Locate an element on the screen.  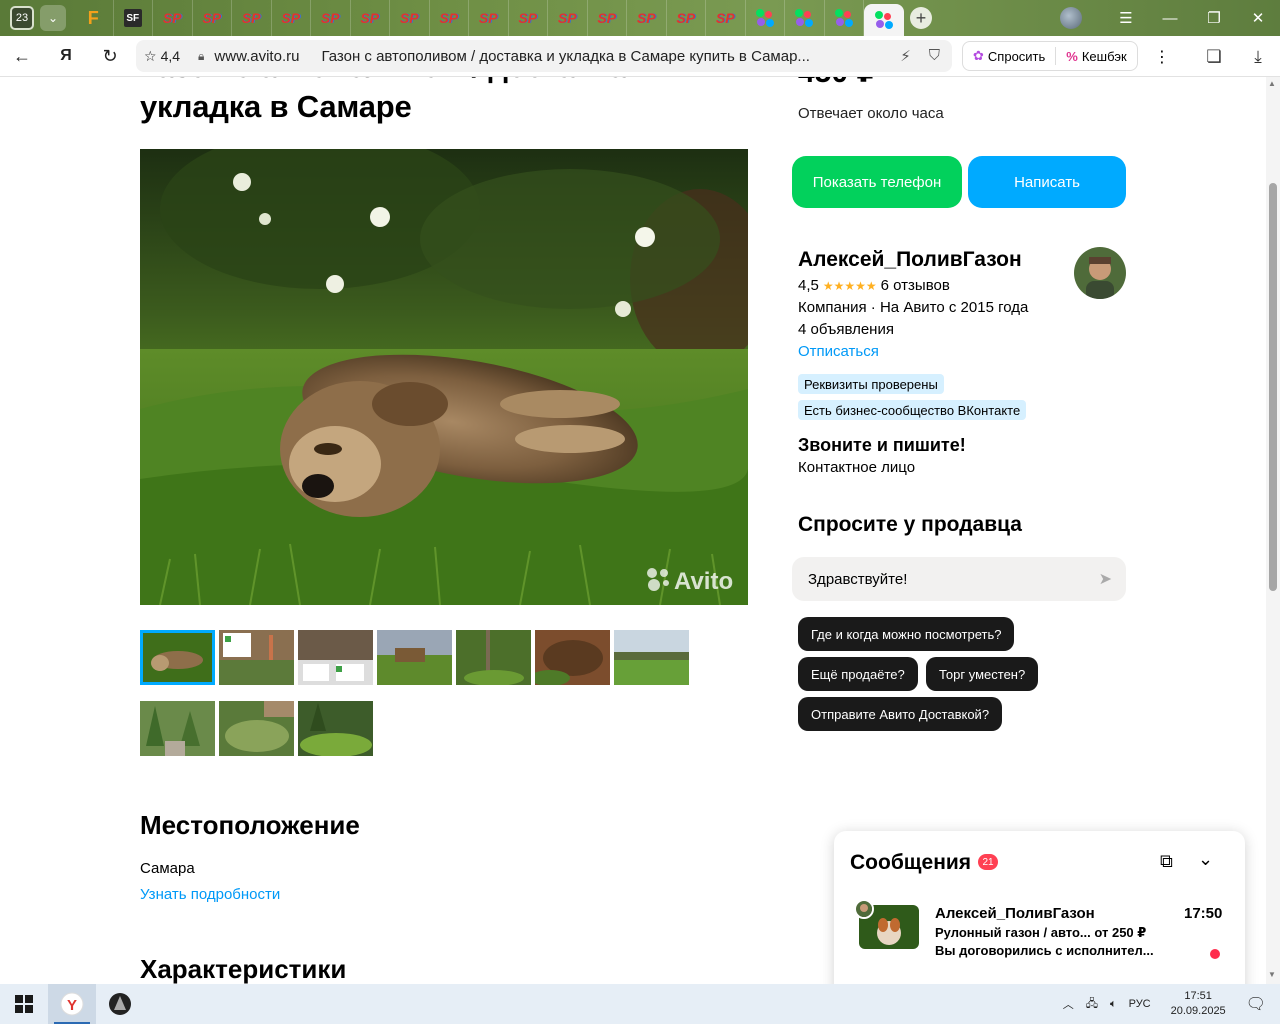
chevron-down-icon: ⌄ is located at coordinates (1205, 859).